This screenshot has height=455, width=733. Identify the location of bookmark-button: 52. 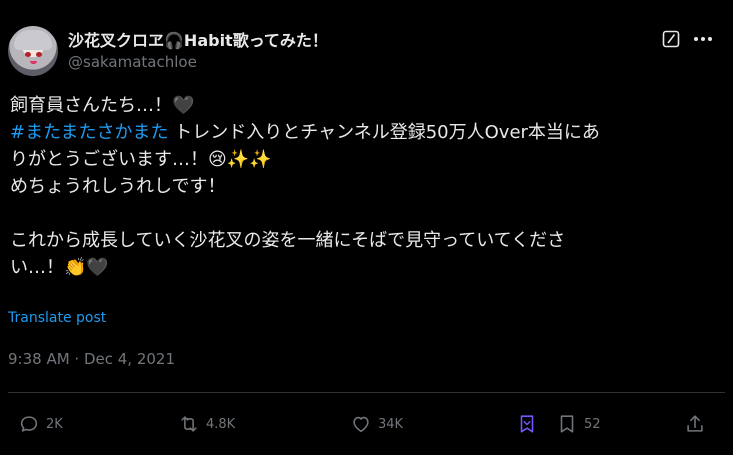
(578, 424).